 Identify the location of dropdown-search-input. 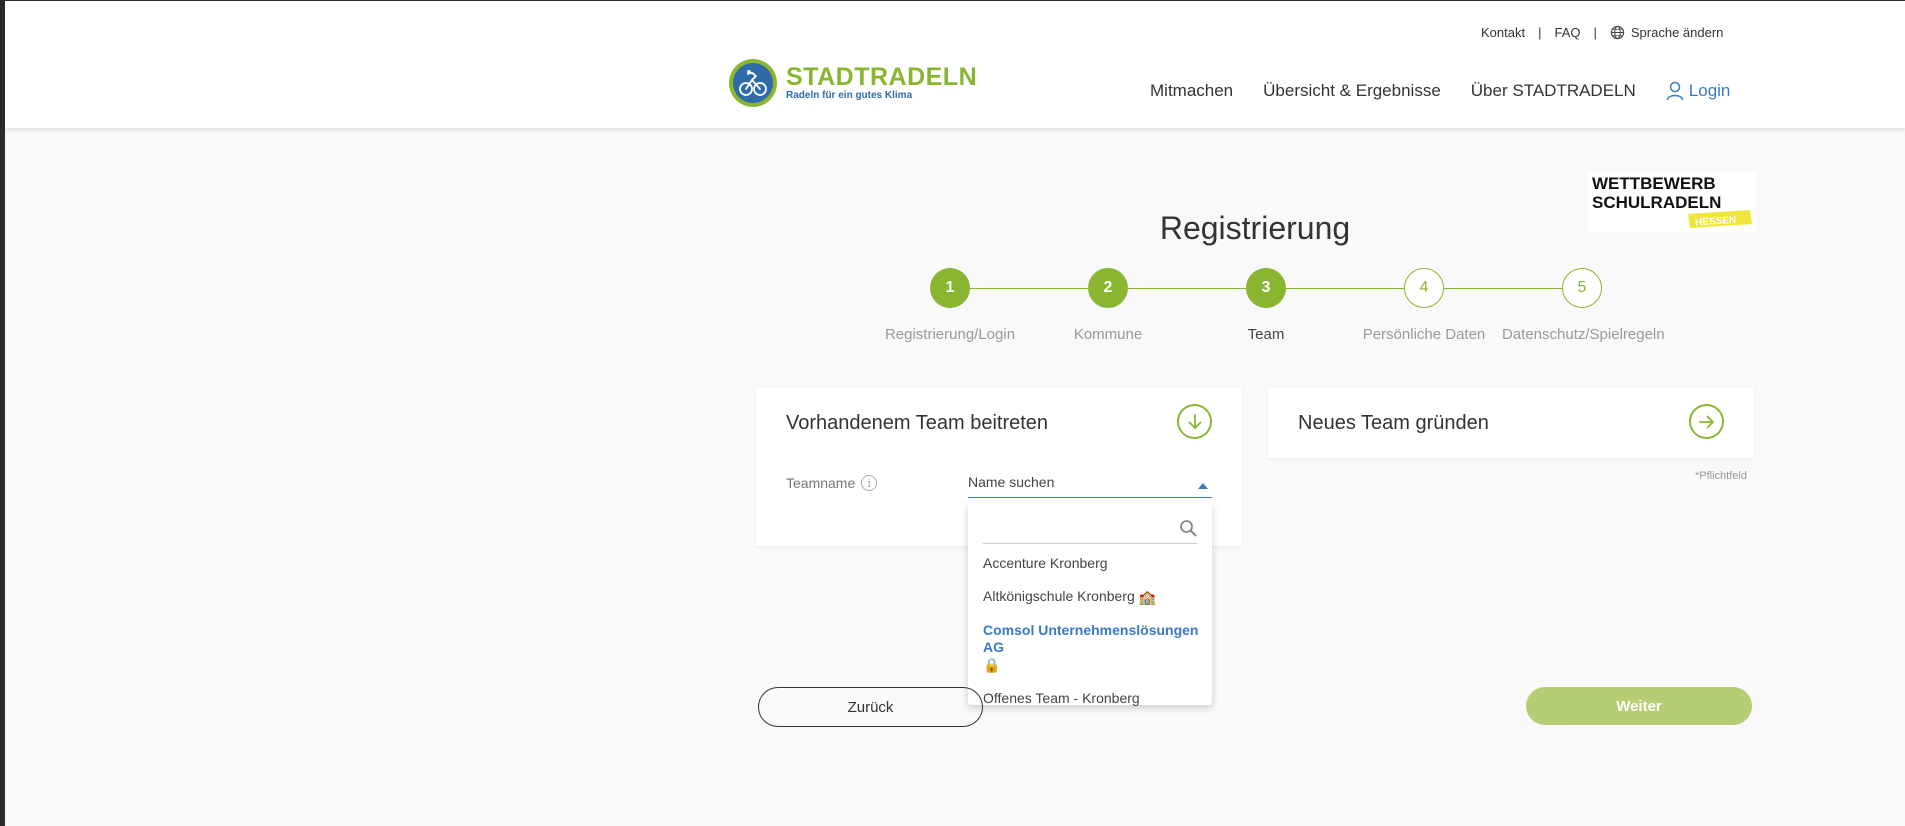
(1073, 525).